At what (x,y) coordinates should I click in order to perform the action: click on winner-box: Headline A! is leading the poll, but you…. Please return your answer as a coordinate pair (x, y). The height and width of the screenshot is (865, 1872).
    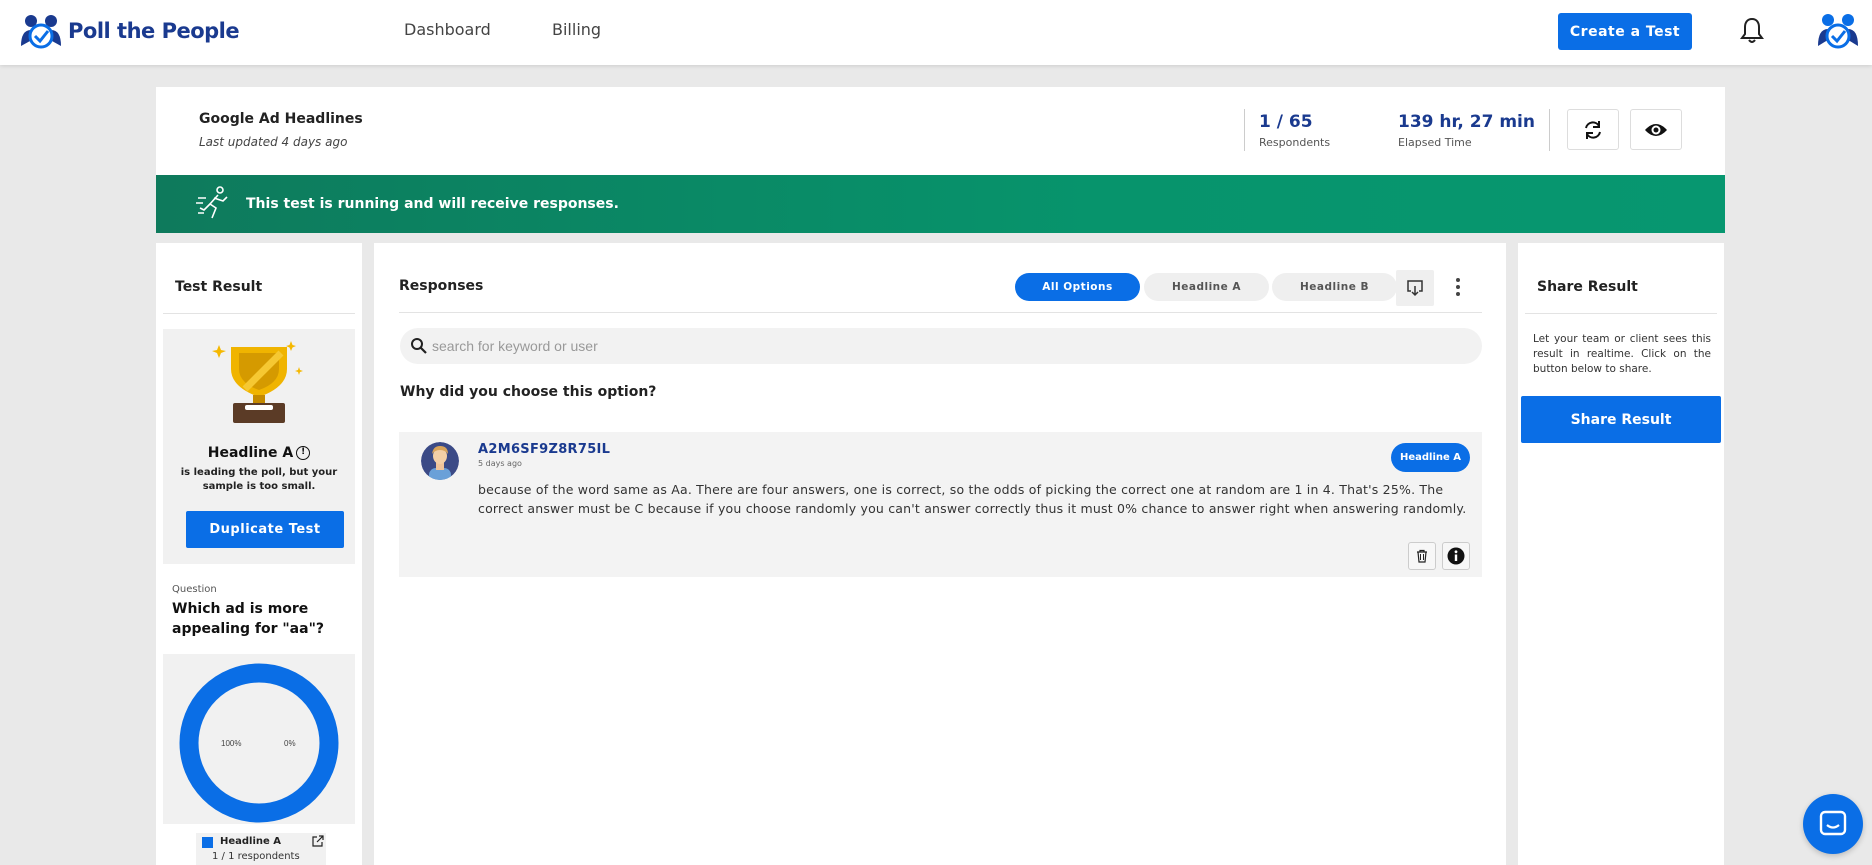
    Looking at the image, I should click on (259, 446).